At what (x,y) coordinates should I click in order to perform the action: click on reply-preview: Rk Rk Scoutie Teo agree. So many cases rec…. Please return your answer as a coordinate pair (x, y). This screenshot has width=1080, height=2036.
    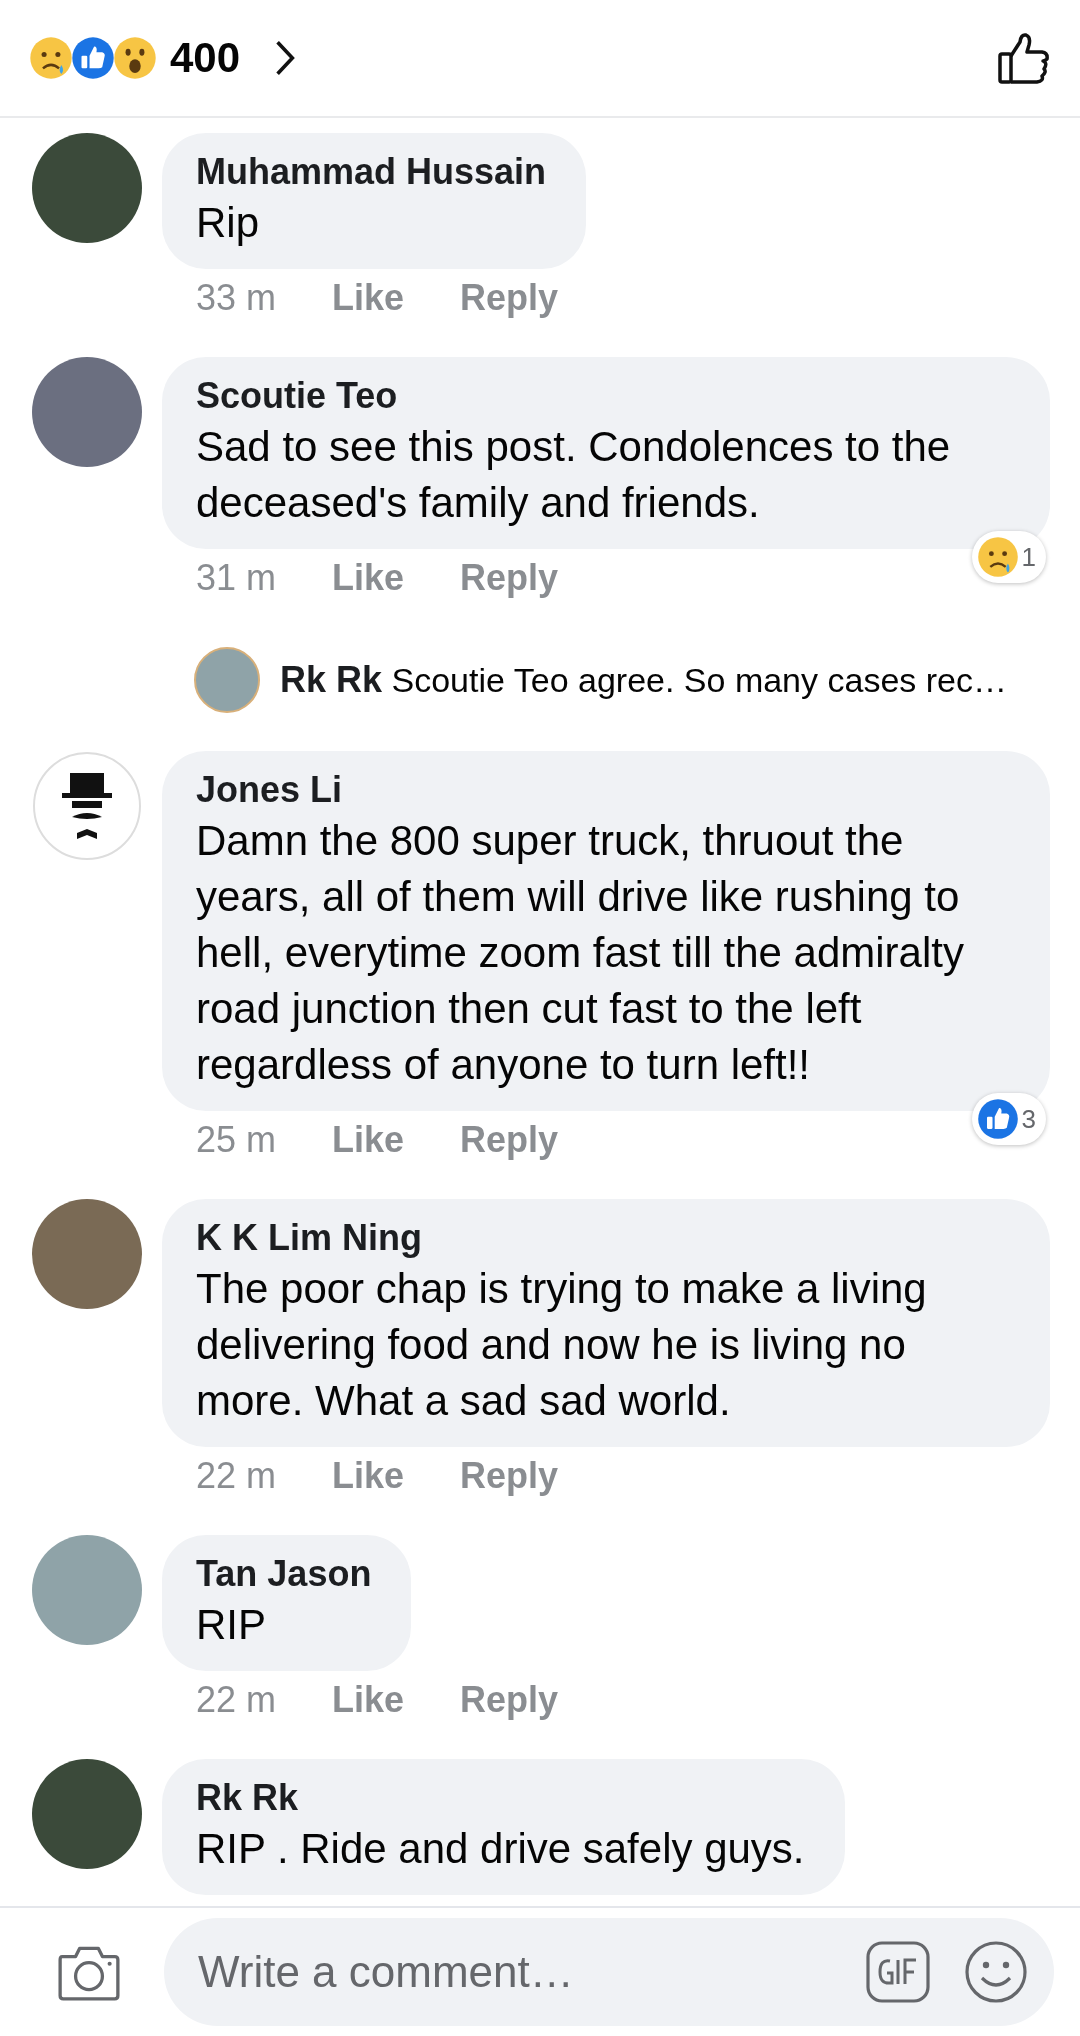
    Looking at the image, I should click on (643, 680).